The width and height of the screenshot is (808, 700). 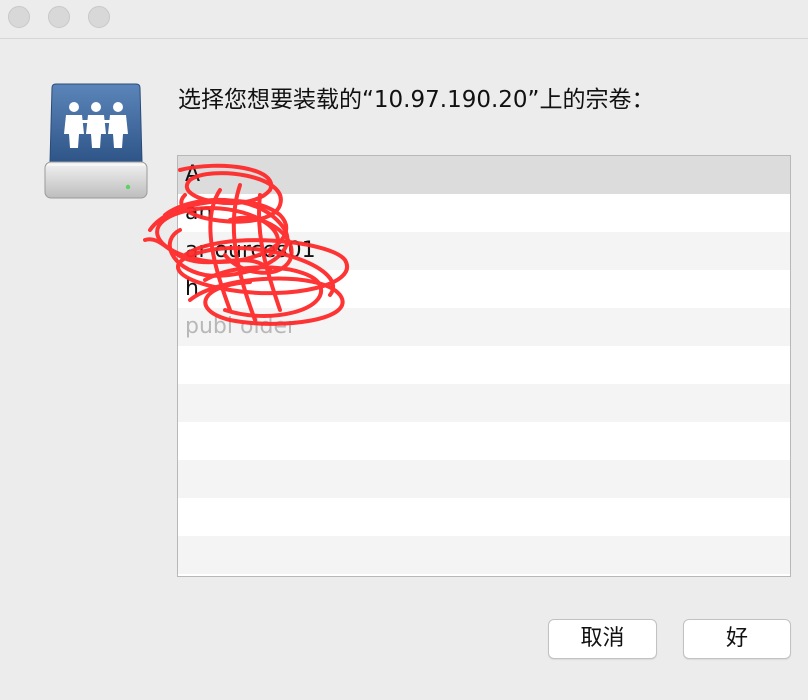 I want to click on title-bar, so click(x=404, y=19).